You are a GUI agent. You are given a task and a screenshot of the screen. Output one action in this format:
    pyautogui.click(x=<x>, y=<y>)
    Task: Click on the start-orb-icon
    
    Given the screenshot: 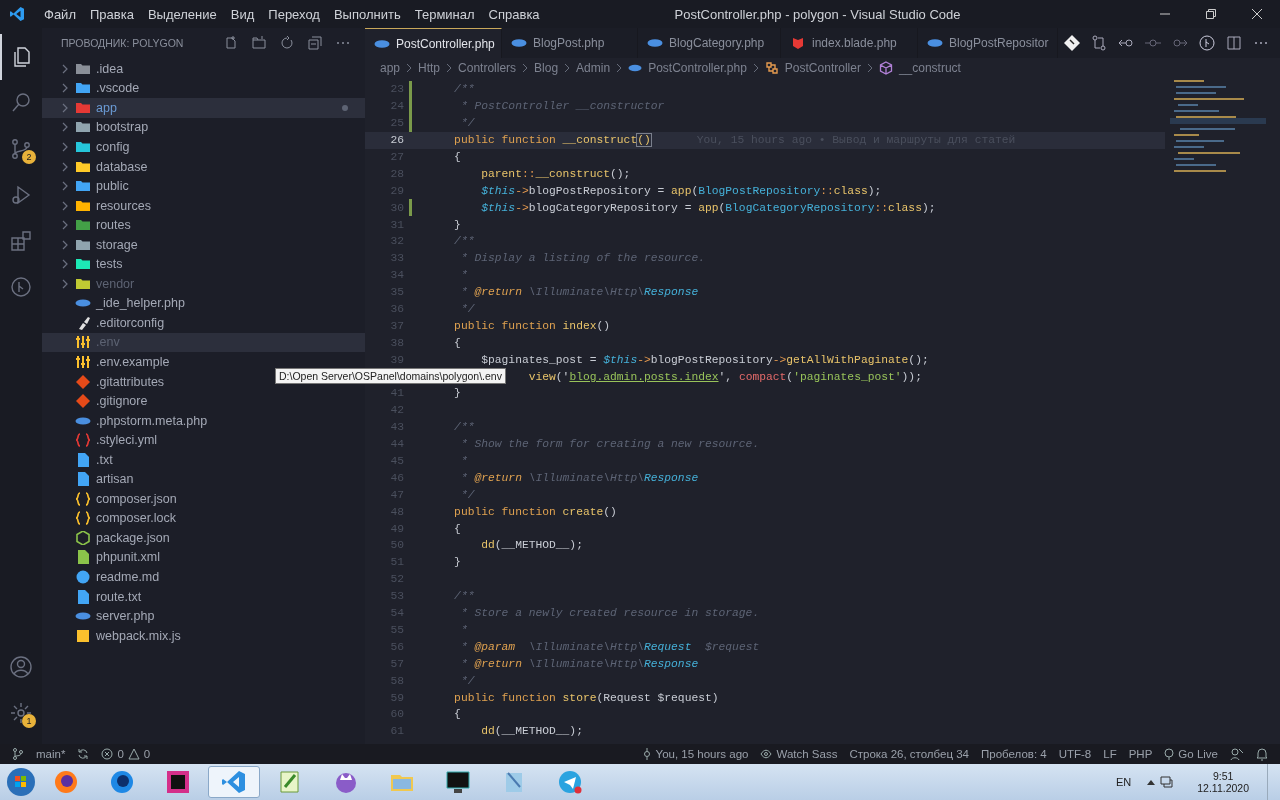 What is the action you would take?
    pyautogui.click(x=21, y=782)
    